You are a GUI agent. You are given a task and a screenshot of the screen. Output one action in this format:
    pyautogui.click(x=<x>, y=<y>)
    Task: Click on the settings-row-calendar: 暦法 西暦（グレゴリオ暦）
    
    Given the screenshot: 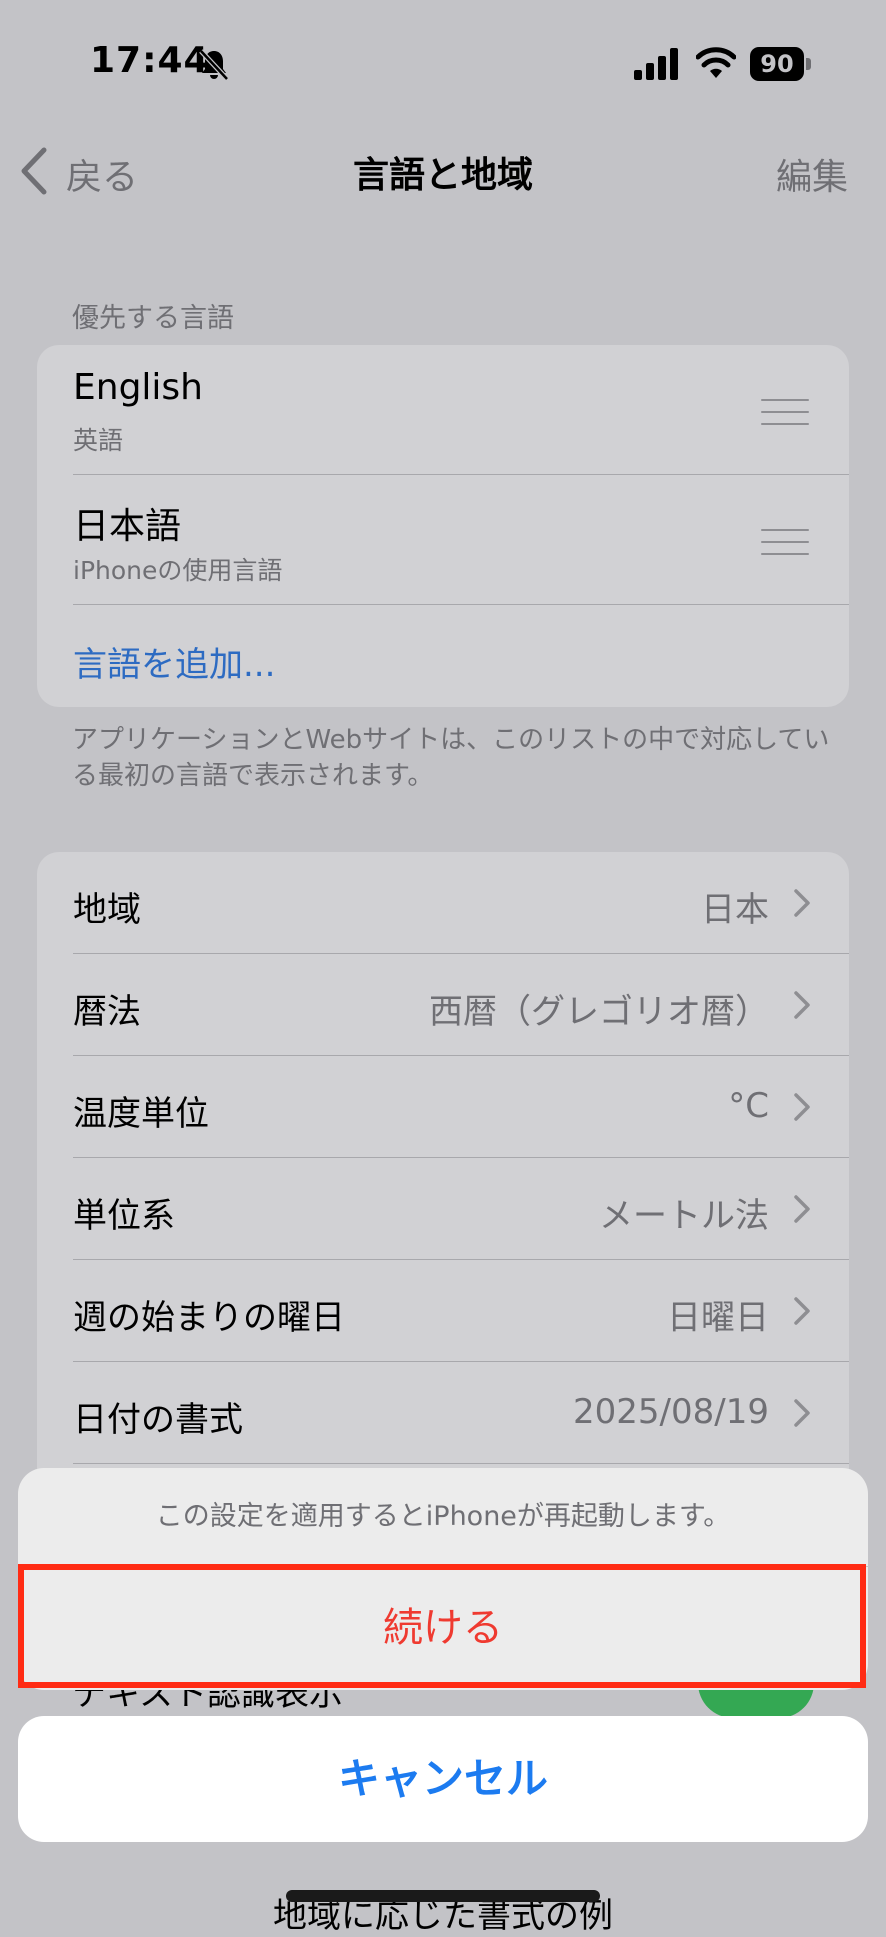 What is the action you would take?
    pyautogui.click(x=443, y=1004)
    